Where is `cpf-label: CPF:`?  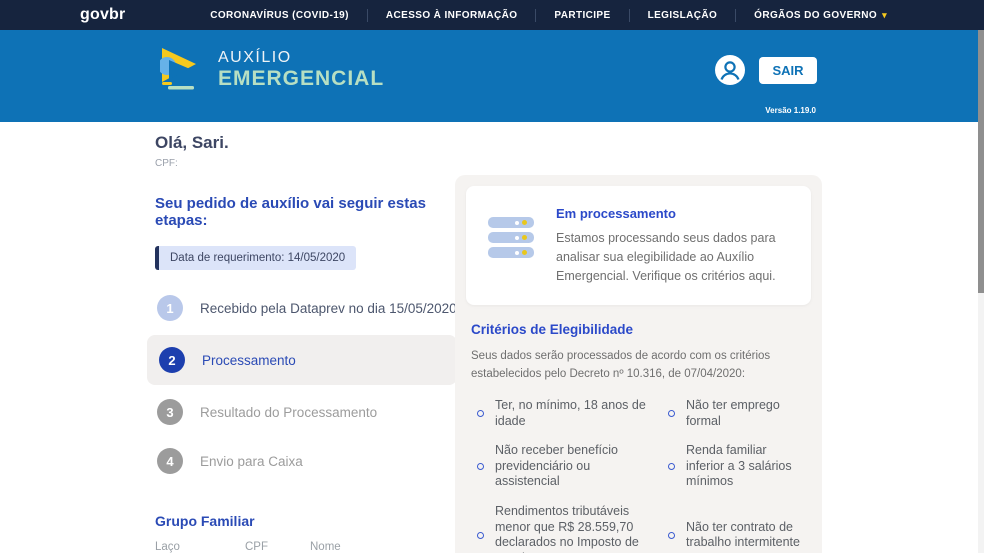
cpf-label: CPF: is located at coordinates (166, 163).